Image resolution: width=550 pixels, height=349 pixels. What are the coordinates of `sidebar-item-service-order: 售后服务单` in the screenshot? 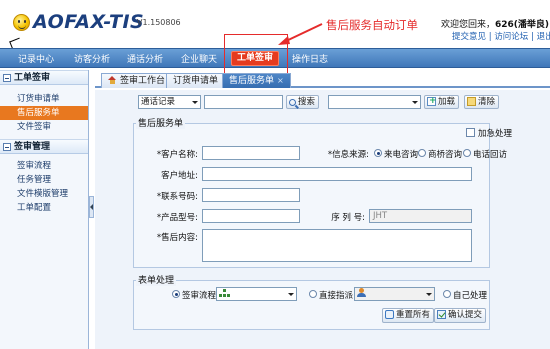 It's located at (44, 113).